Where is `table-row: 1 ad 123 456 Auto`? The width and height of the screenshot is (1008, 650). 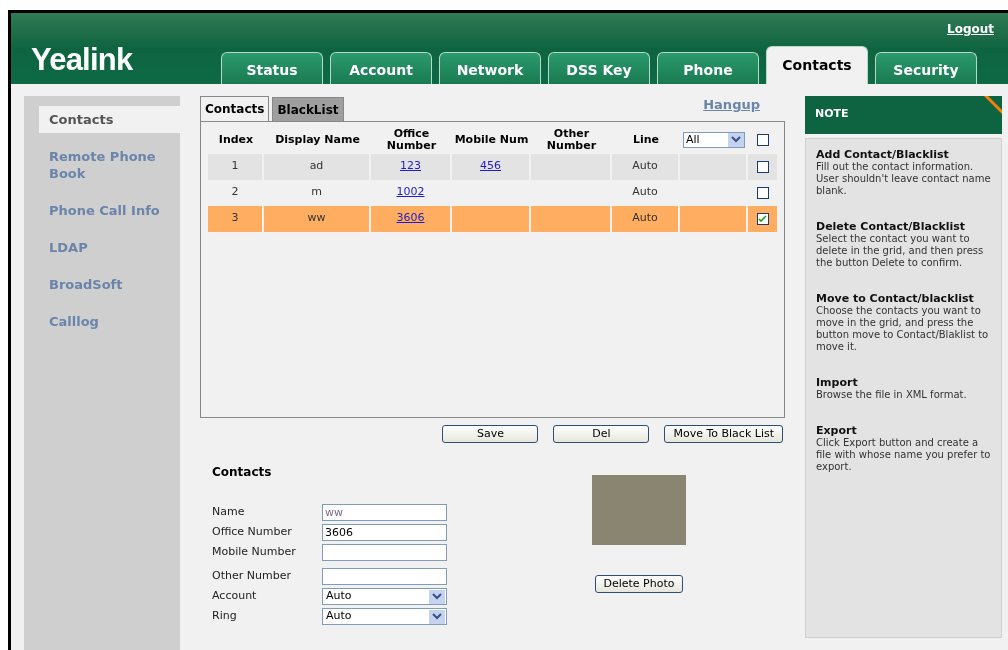
table-row: 1 ad 123 456 Auto is located at coordinates (492, 166).